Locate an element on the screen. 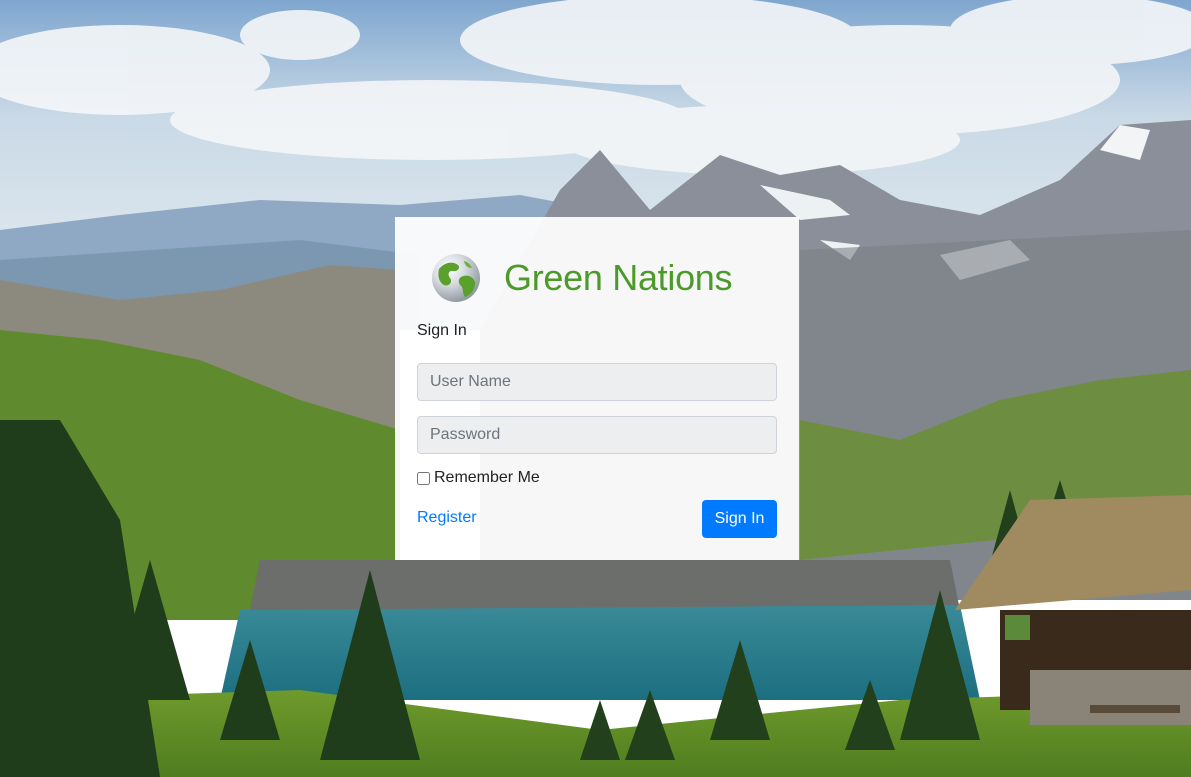 This screenshot has height=777, width=1191. globe-icon is located at coordinates (456, 278).